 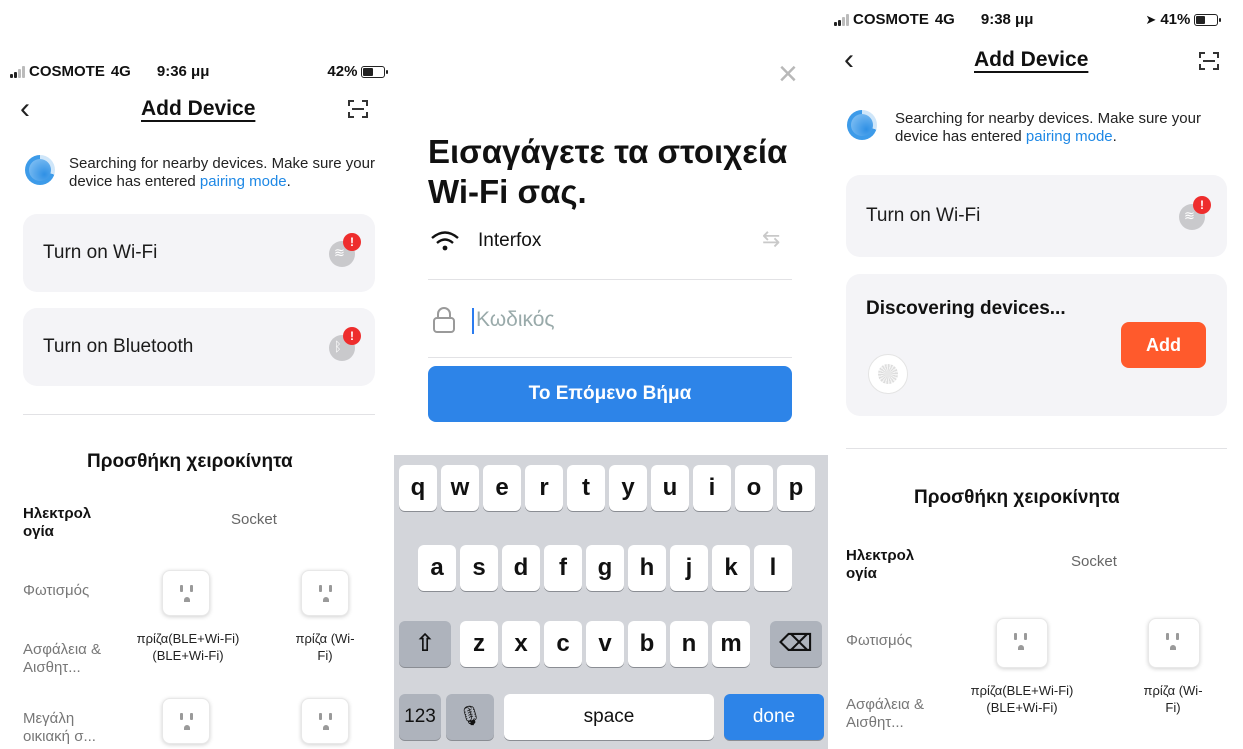 I want to click on password-field: Κωδικός, so click(x=612, y=320).